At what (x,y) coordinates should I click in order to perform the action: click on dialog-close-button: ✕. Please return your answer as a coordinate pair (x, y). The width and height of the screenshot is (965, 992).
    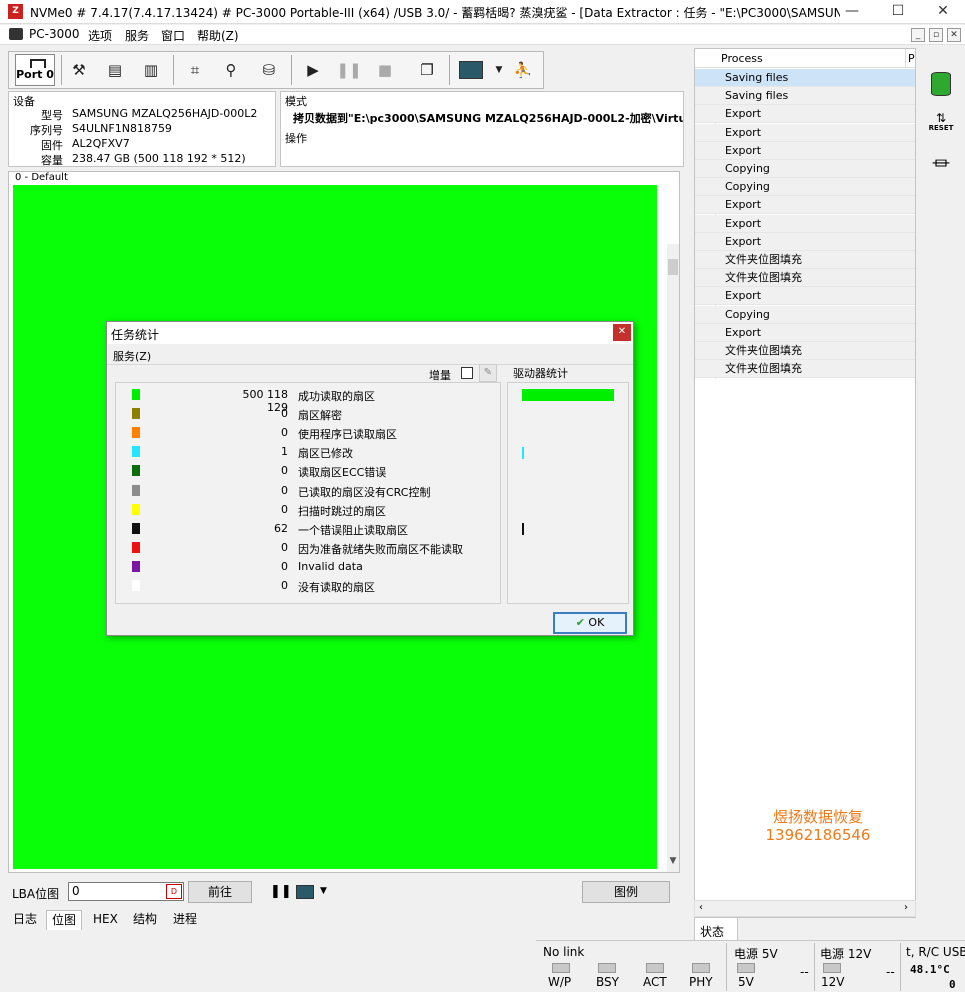
    Looking at the image, I should click on (622, 332).